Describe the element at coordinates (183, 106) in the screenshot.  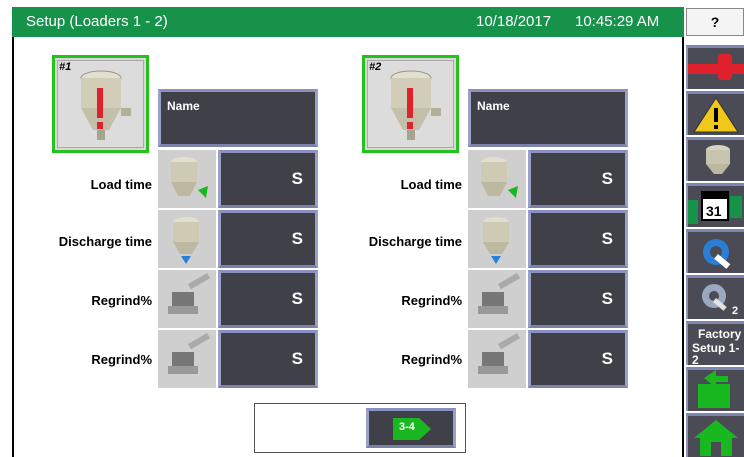
I see `loader-1-name-label: Name` at that location.